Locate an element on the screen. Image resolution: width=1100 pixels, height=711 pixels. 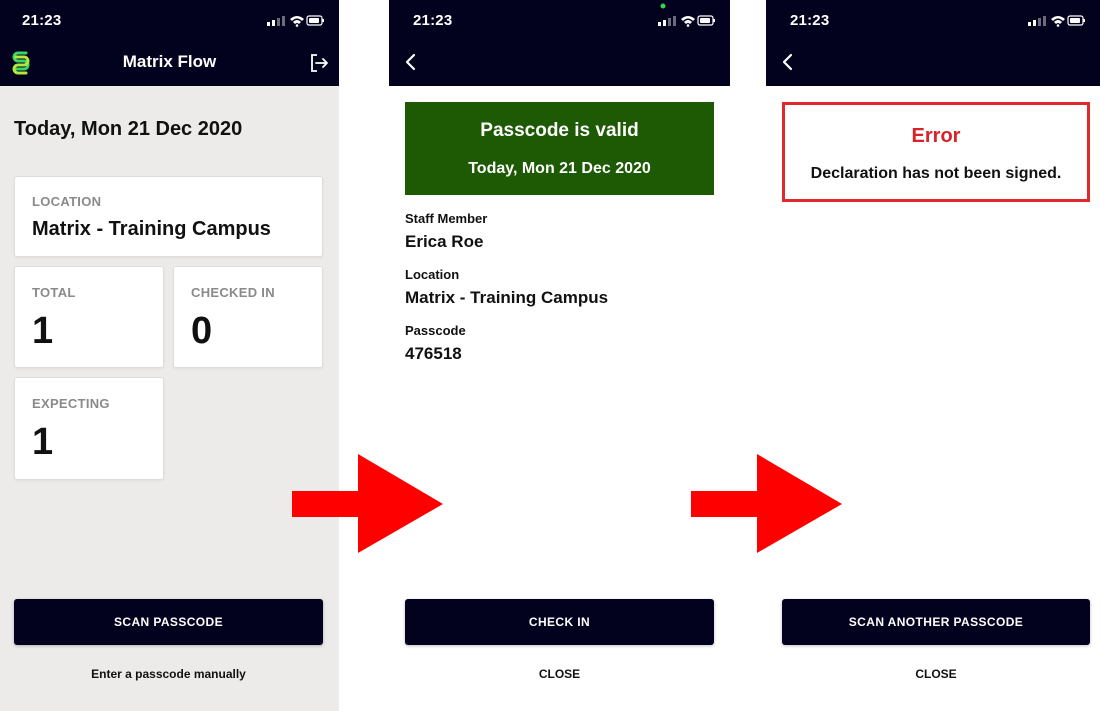
expecting-label: EXPECTING is located at coordinates (71, 403).